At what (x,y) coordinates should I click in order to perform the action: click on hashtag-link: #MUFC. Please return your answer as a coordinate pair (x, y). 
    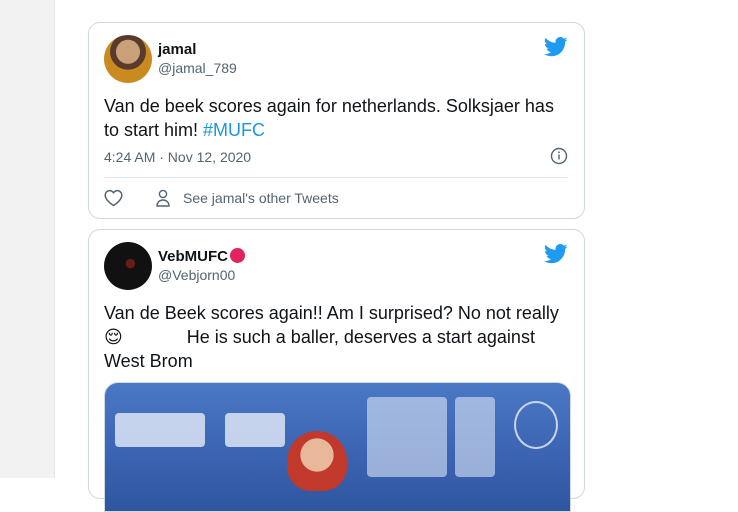
    Looking at the image, I should click on (234, 130).